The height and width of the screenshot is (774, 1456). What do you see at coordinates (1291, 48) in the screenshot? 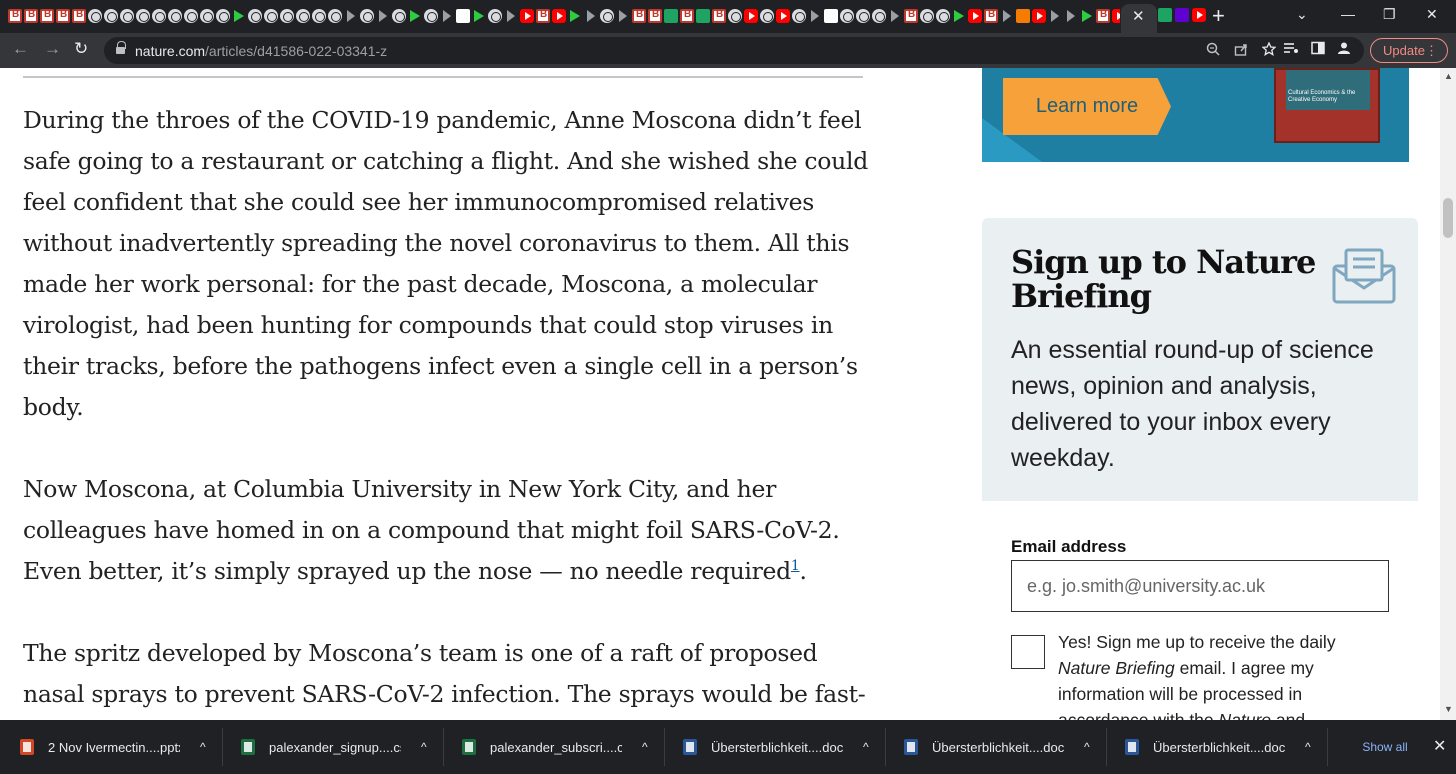
I see `reading-list-icon` at bounding box center [1291, 48].